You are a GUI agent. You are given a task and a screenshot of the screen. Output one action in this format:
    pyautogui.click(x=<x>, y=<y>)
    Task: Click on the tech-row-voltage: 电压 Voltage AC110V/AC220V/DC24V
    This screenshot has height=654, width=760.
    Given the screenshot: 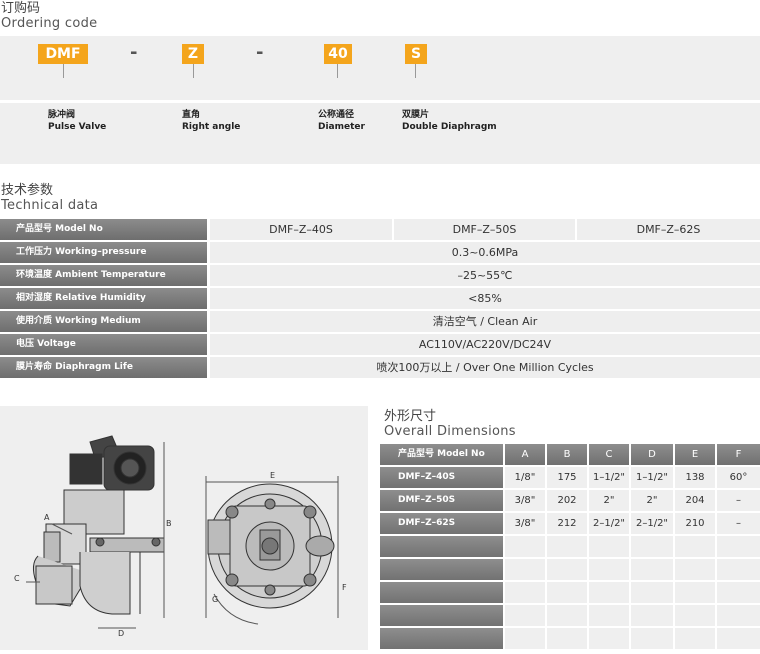 What is the action you would take?
    pyautogui.click(x=380, y=344)
    